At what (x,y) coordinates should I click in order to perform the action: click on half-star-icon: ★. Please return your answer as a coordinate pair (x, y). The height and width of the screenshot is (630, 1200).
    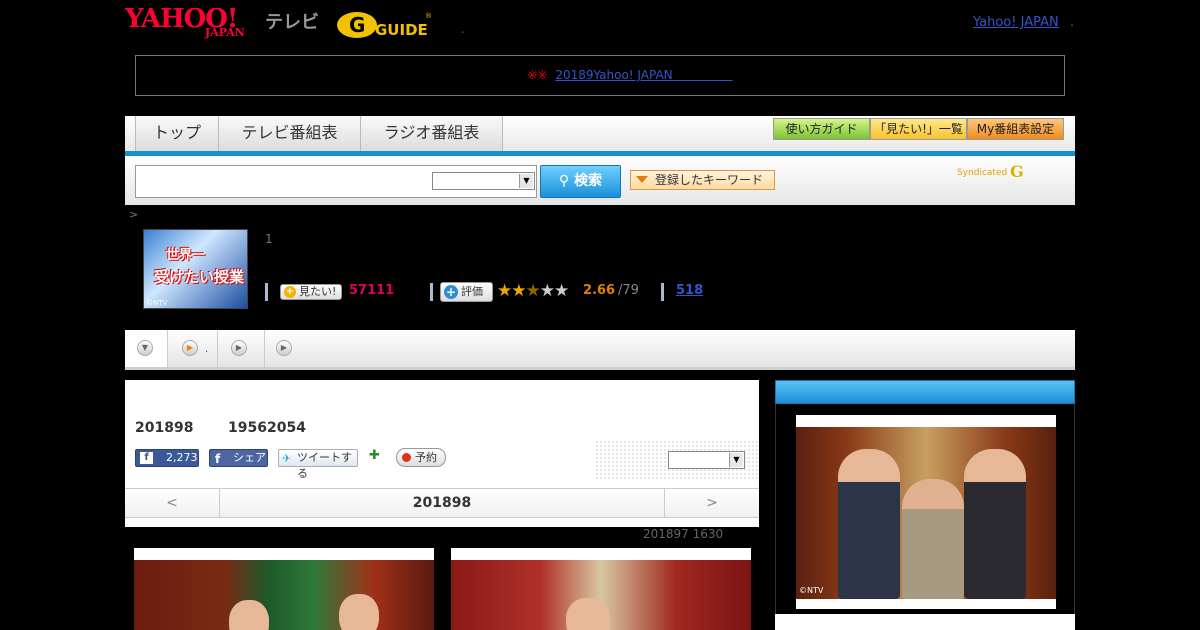
    Looking at the image, I should click on (532, 291).